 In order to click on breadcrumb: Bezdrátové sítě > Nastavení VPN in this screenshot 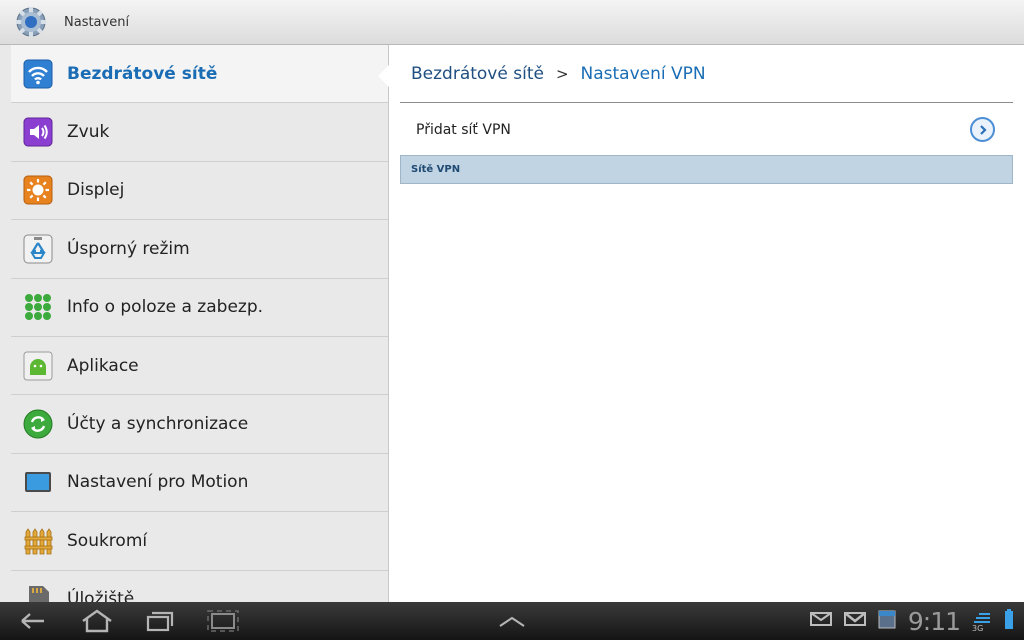, I will do `click(706, 74)`.